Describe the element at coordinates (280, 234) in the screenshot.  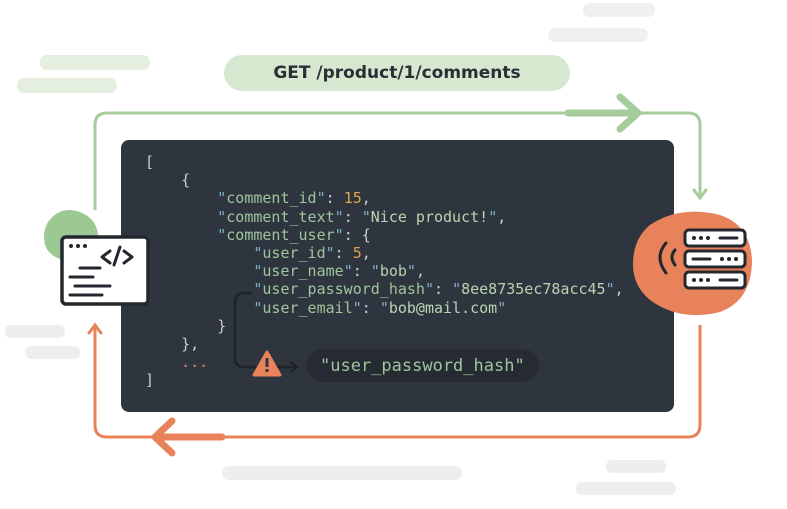
I see `json-key: comment_user` at that location.